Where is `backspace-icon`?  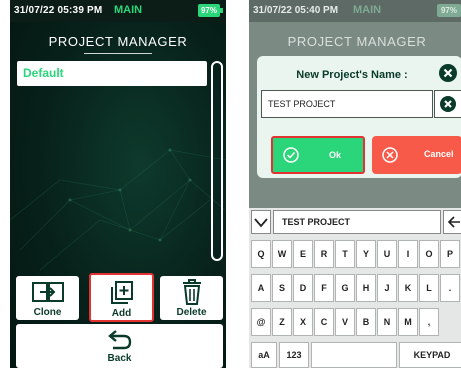
backspace-icon is located at coordinates (453, 222).